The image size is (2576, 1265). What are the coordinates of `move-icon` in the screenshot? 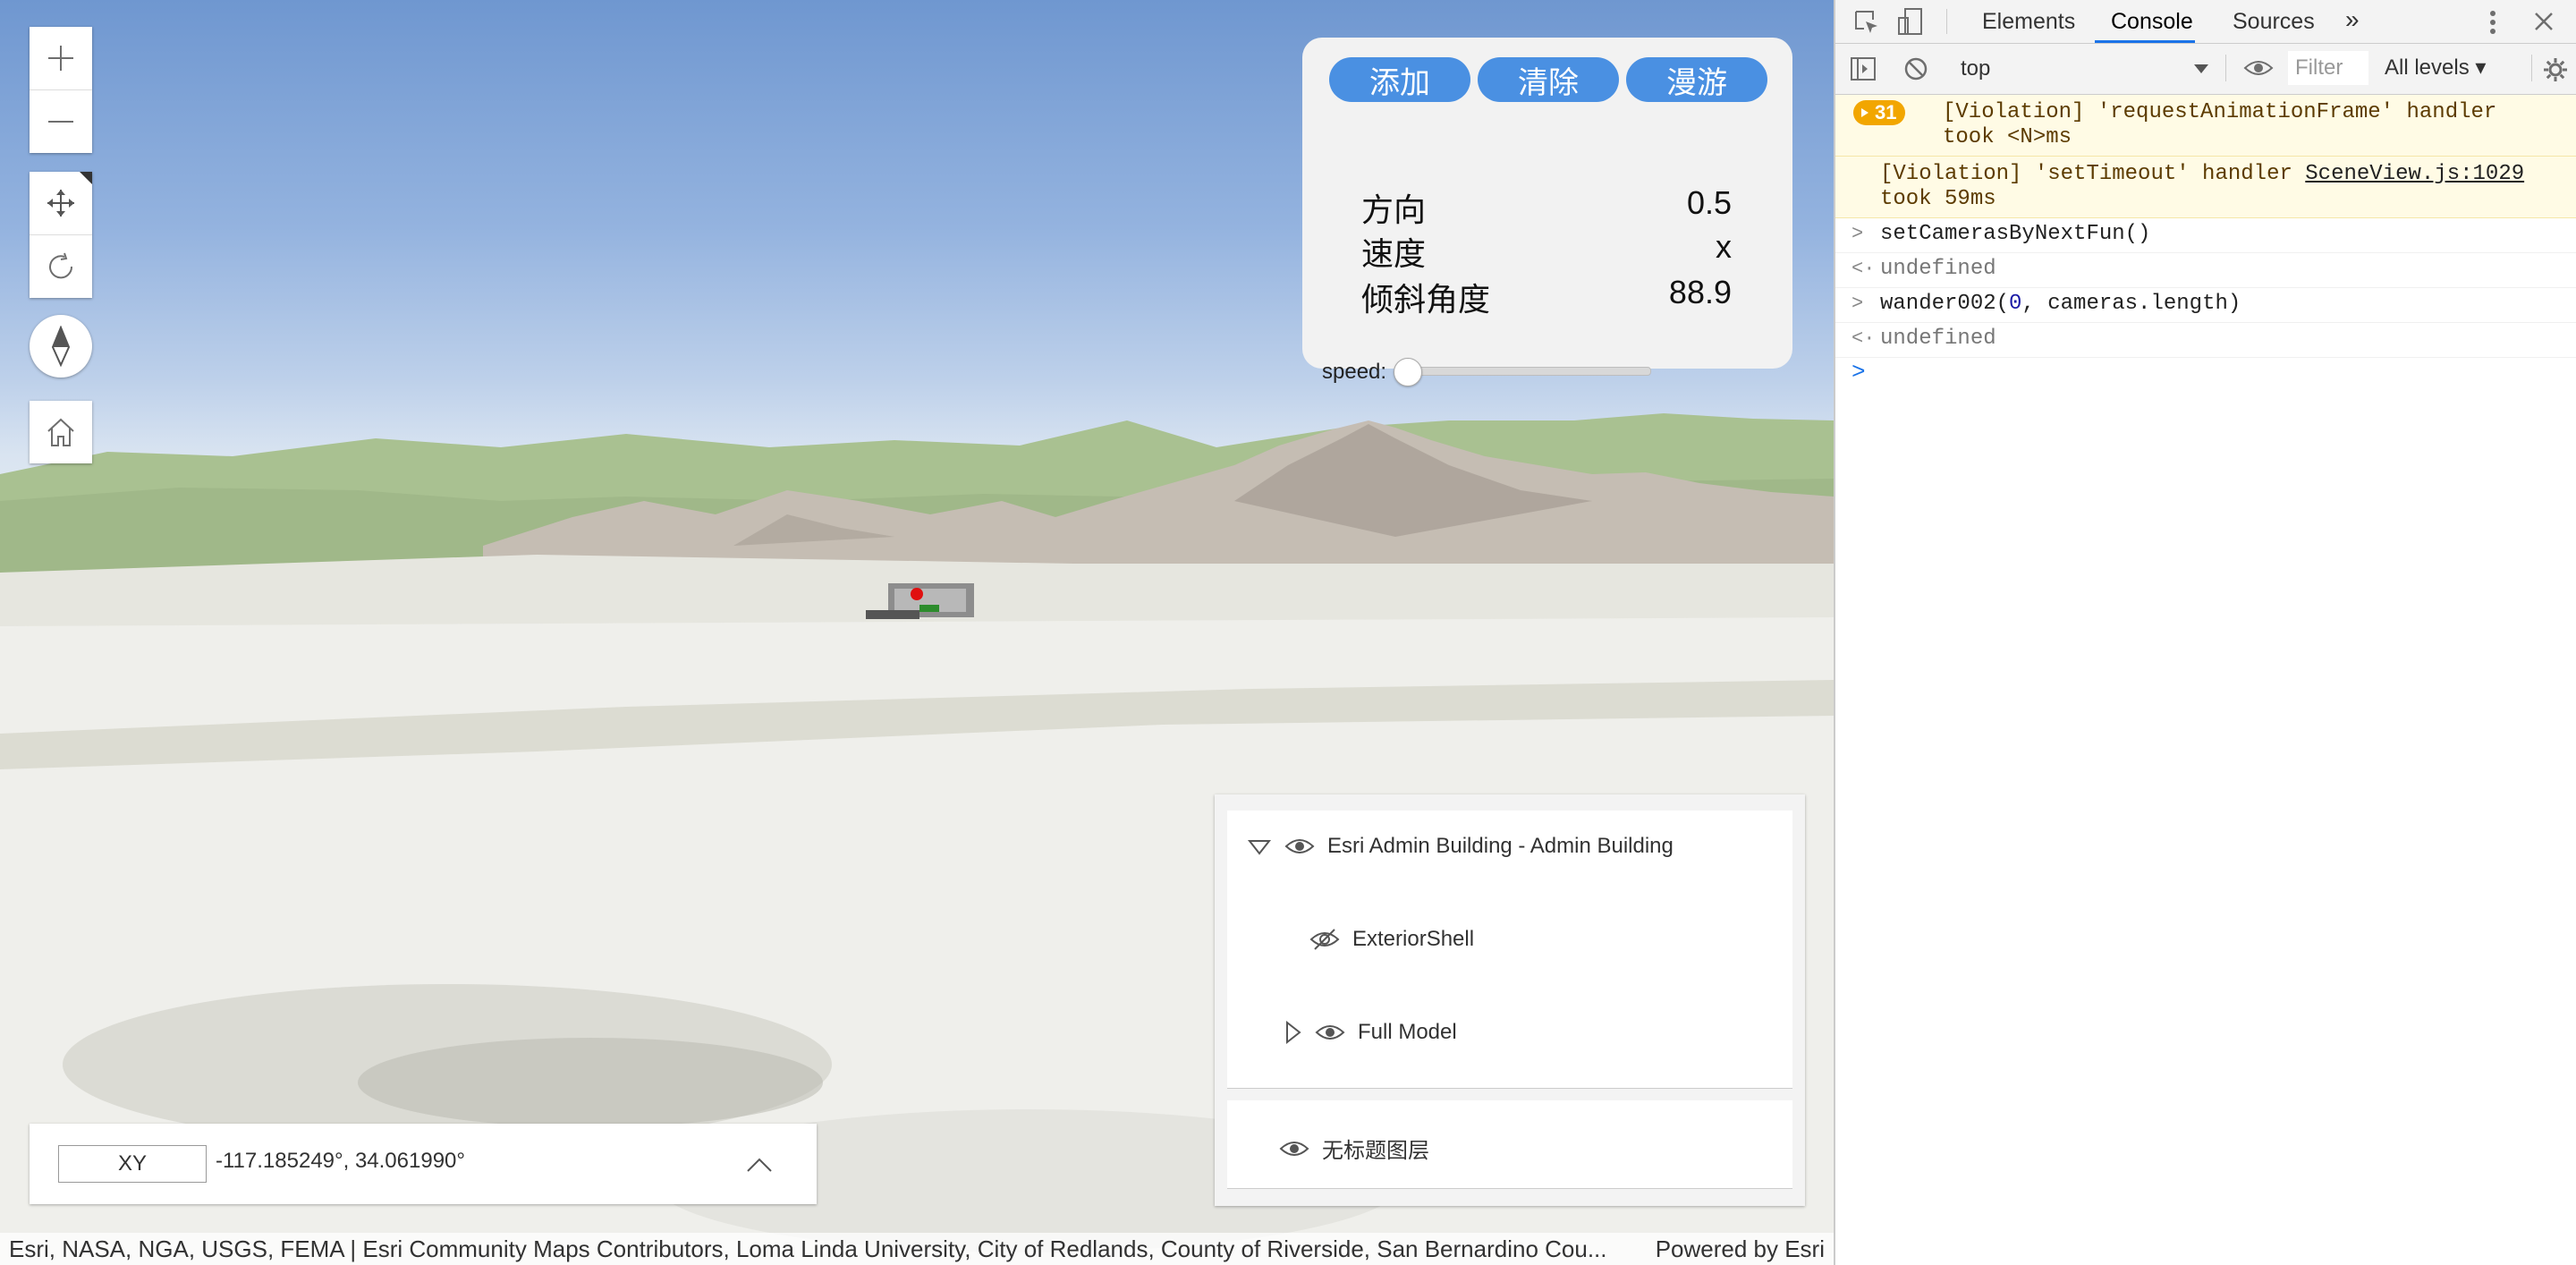 It's located at (60, 203).